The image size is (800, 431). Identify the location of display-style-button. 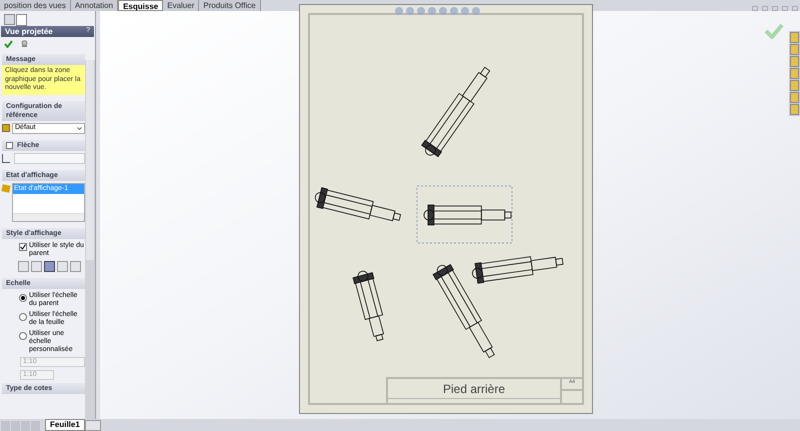
(49, 266).